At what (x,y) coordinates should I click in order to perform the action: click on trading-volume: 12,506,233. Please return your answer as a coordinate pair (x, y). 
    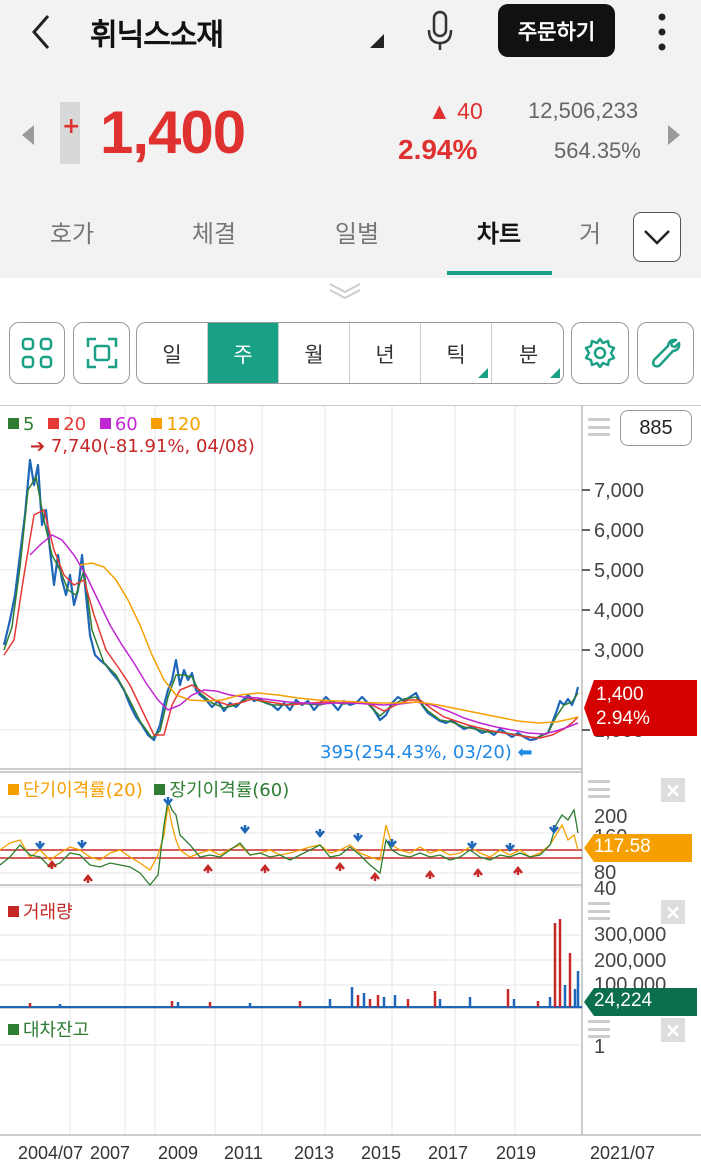
    Looking at the image, I should click on (583, 110).